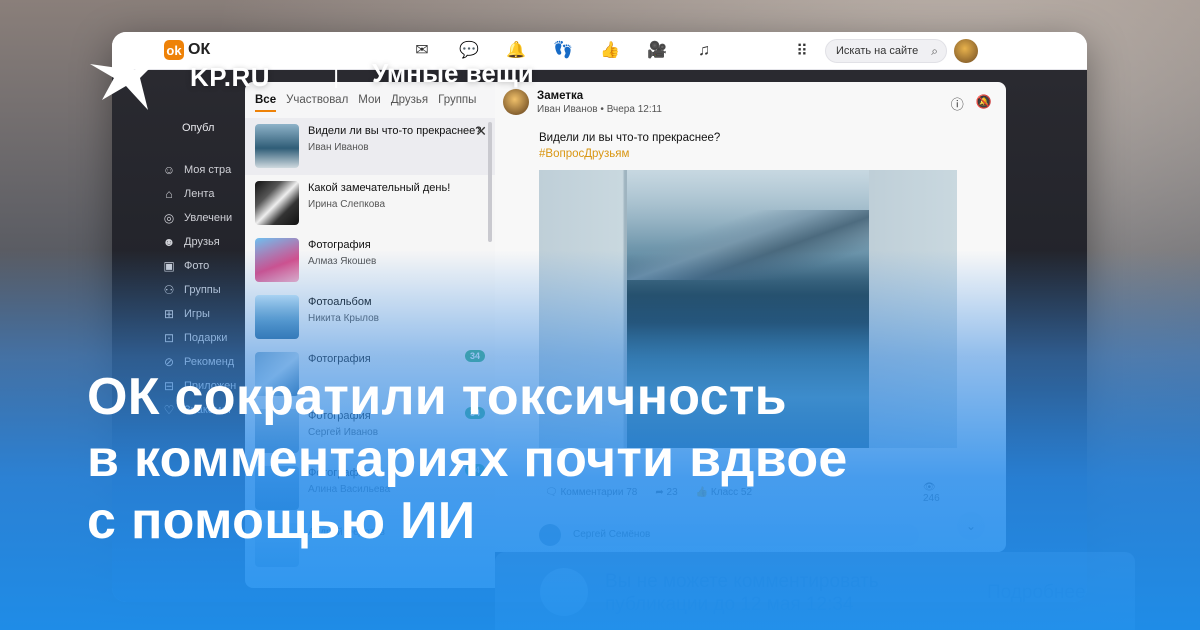 The image size is (1200, 630). I want to click on sidebar-item-games: ⊞ Игры, so click(202, 314).